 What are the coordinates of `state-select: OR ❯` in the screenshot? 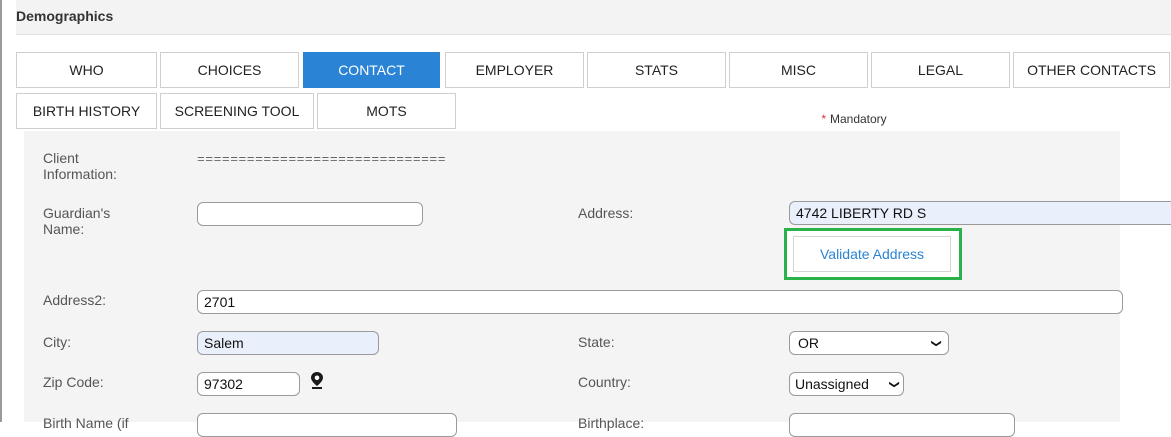 It's located at (869, 343).